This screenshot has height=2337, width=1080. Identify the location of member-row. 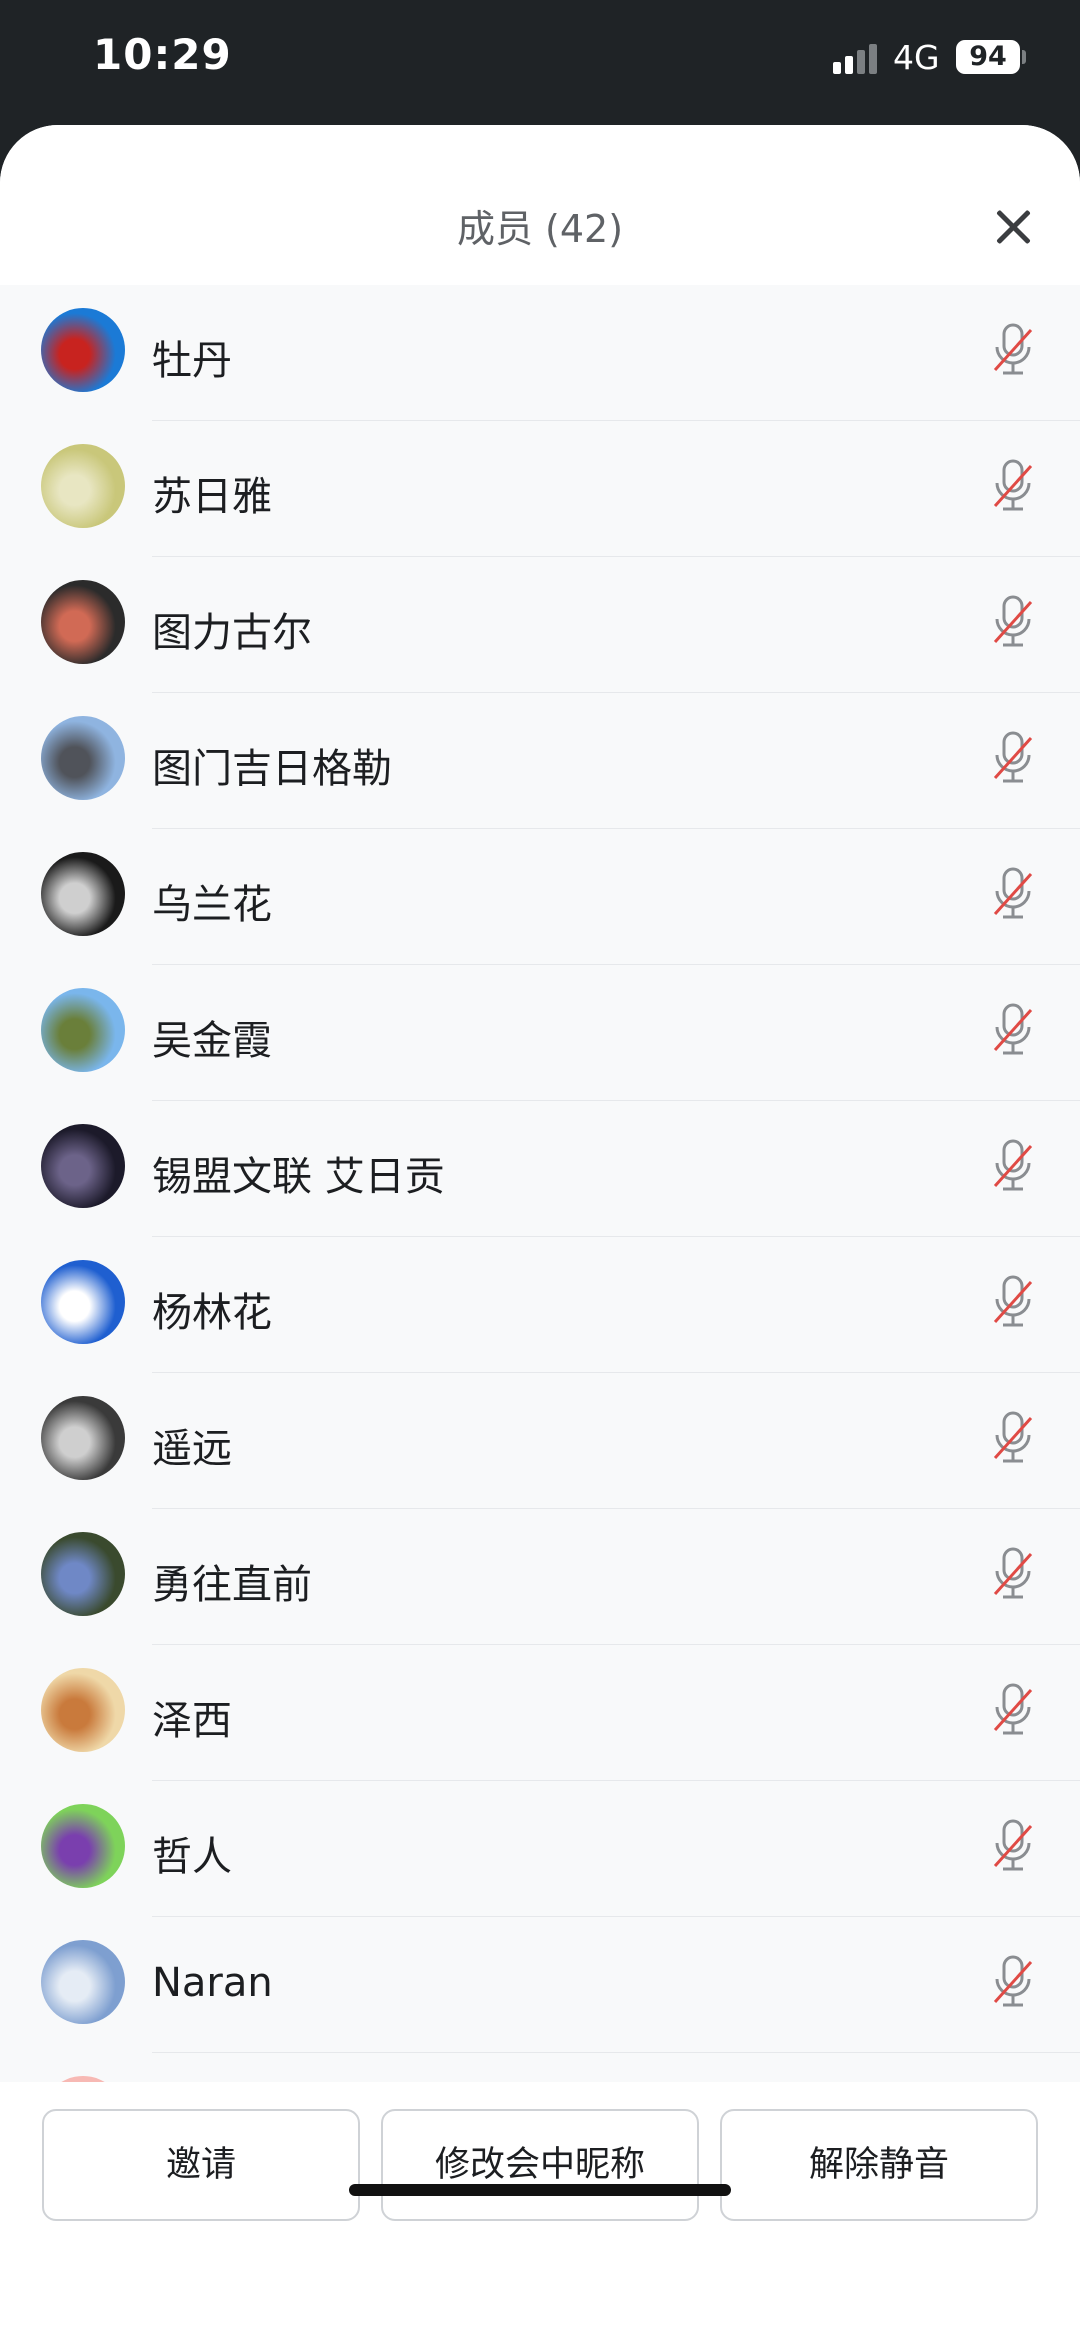
(540, 2067).